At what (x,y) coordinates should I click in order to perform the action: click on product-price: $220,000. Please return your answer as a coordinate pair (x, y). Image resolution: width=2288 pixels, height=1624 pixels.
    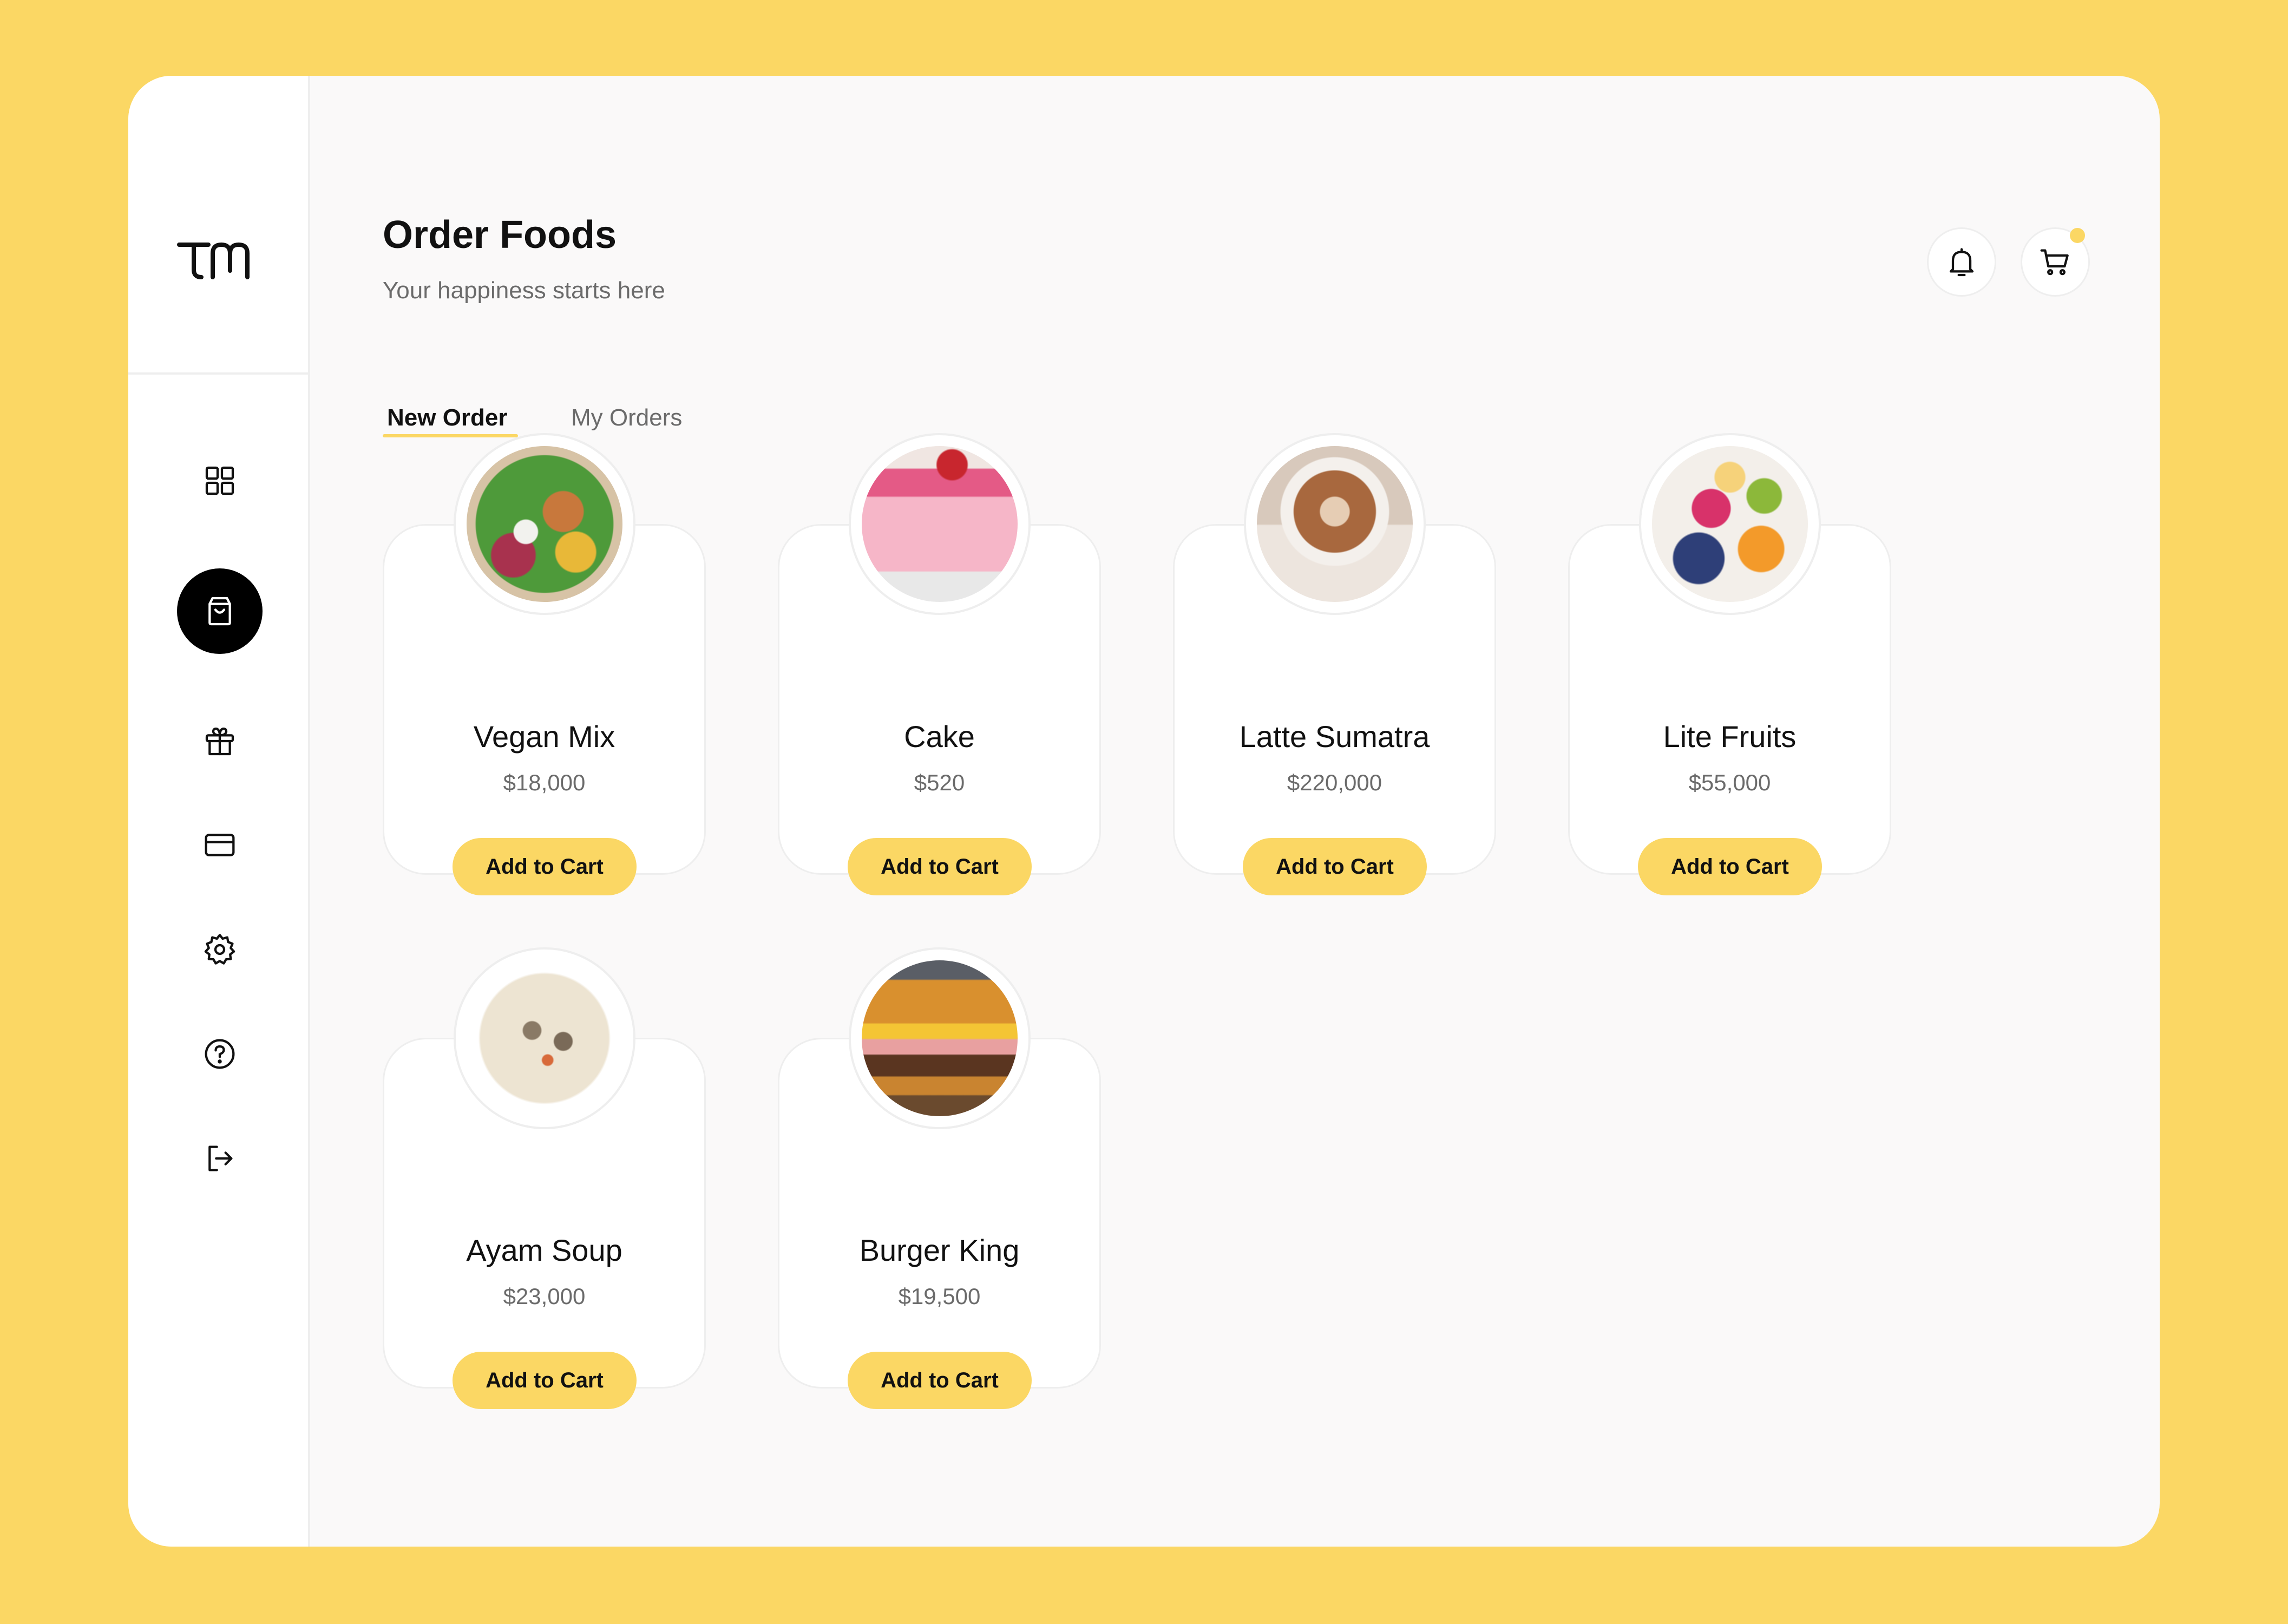
    Looking at the image, I should click on (1334, 783).